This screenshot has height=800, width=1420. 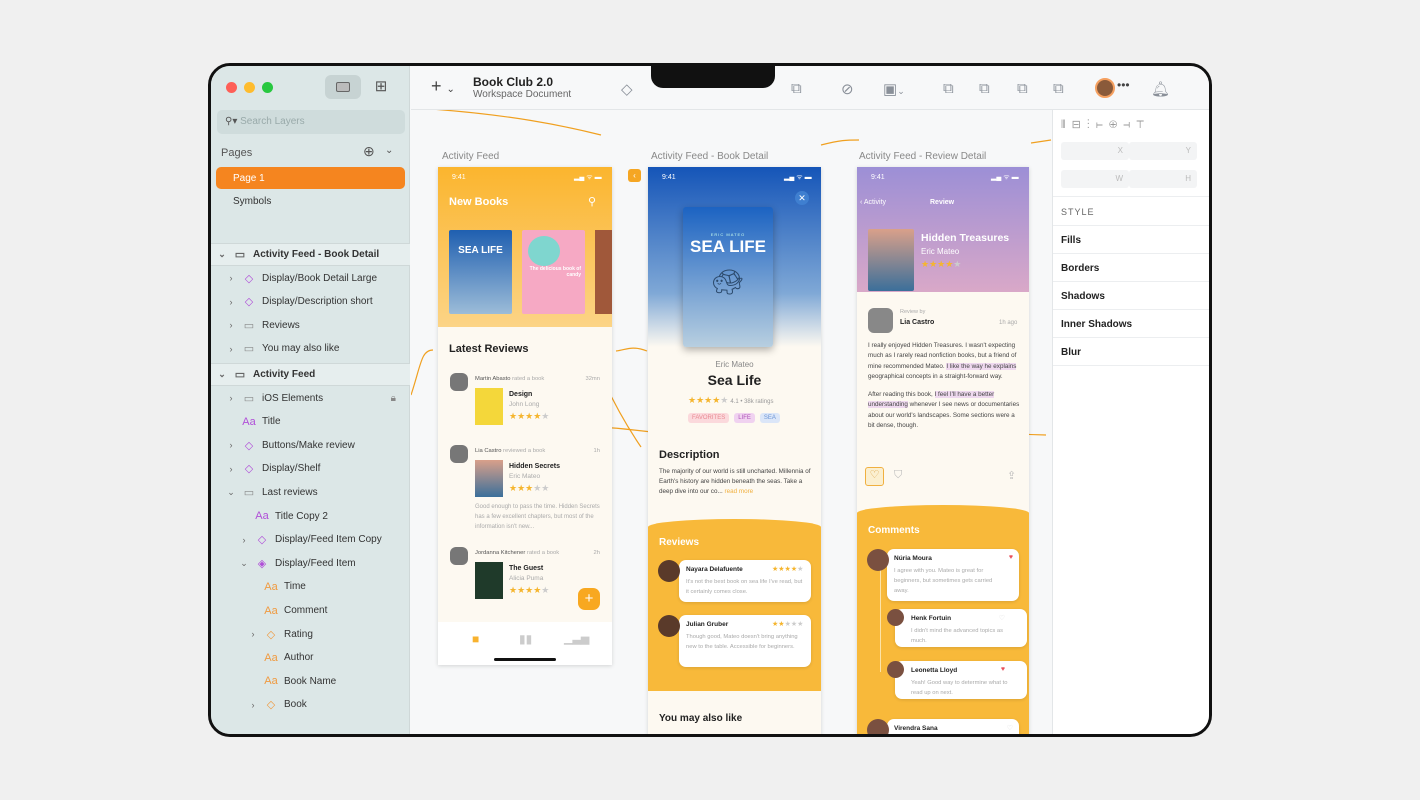 I want to click on page-item-symbols: Symbols, so click(x=310, y=201).